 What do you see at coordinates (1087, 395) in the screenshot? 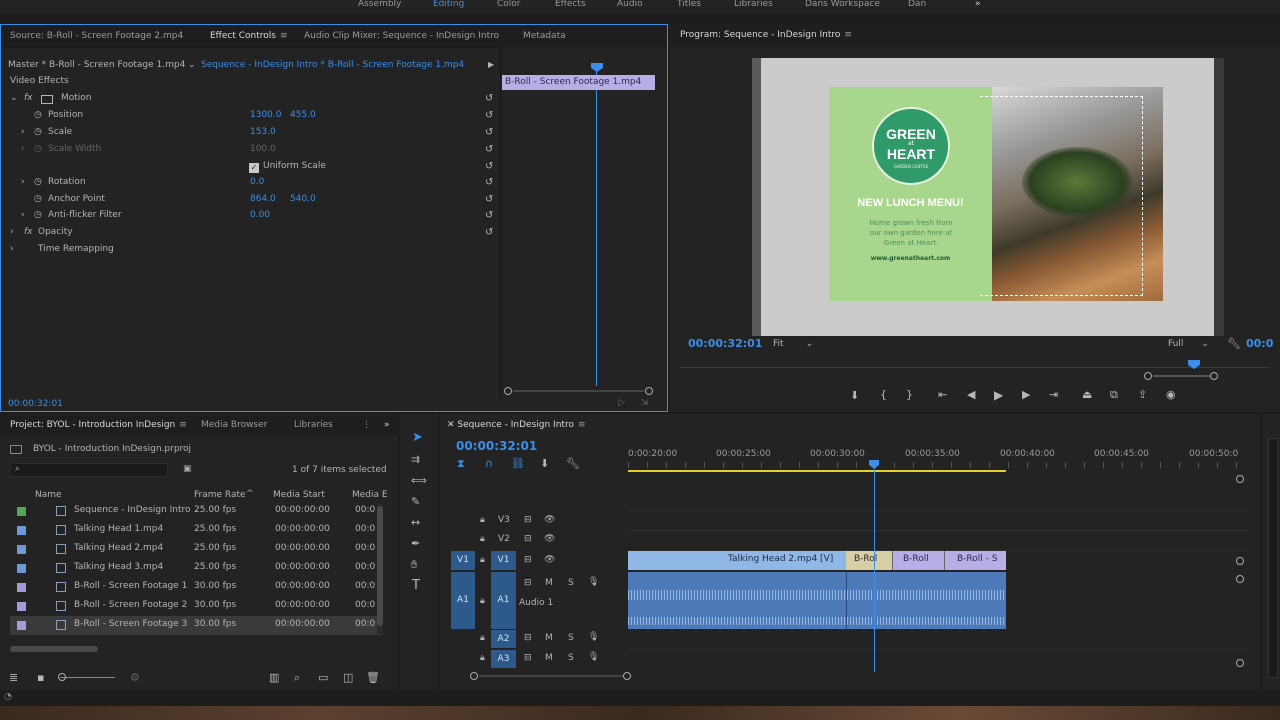
I see `lift-icon: ⏏` at bounding box center [1087, 395].